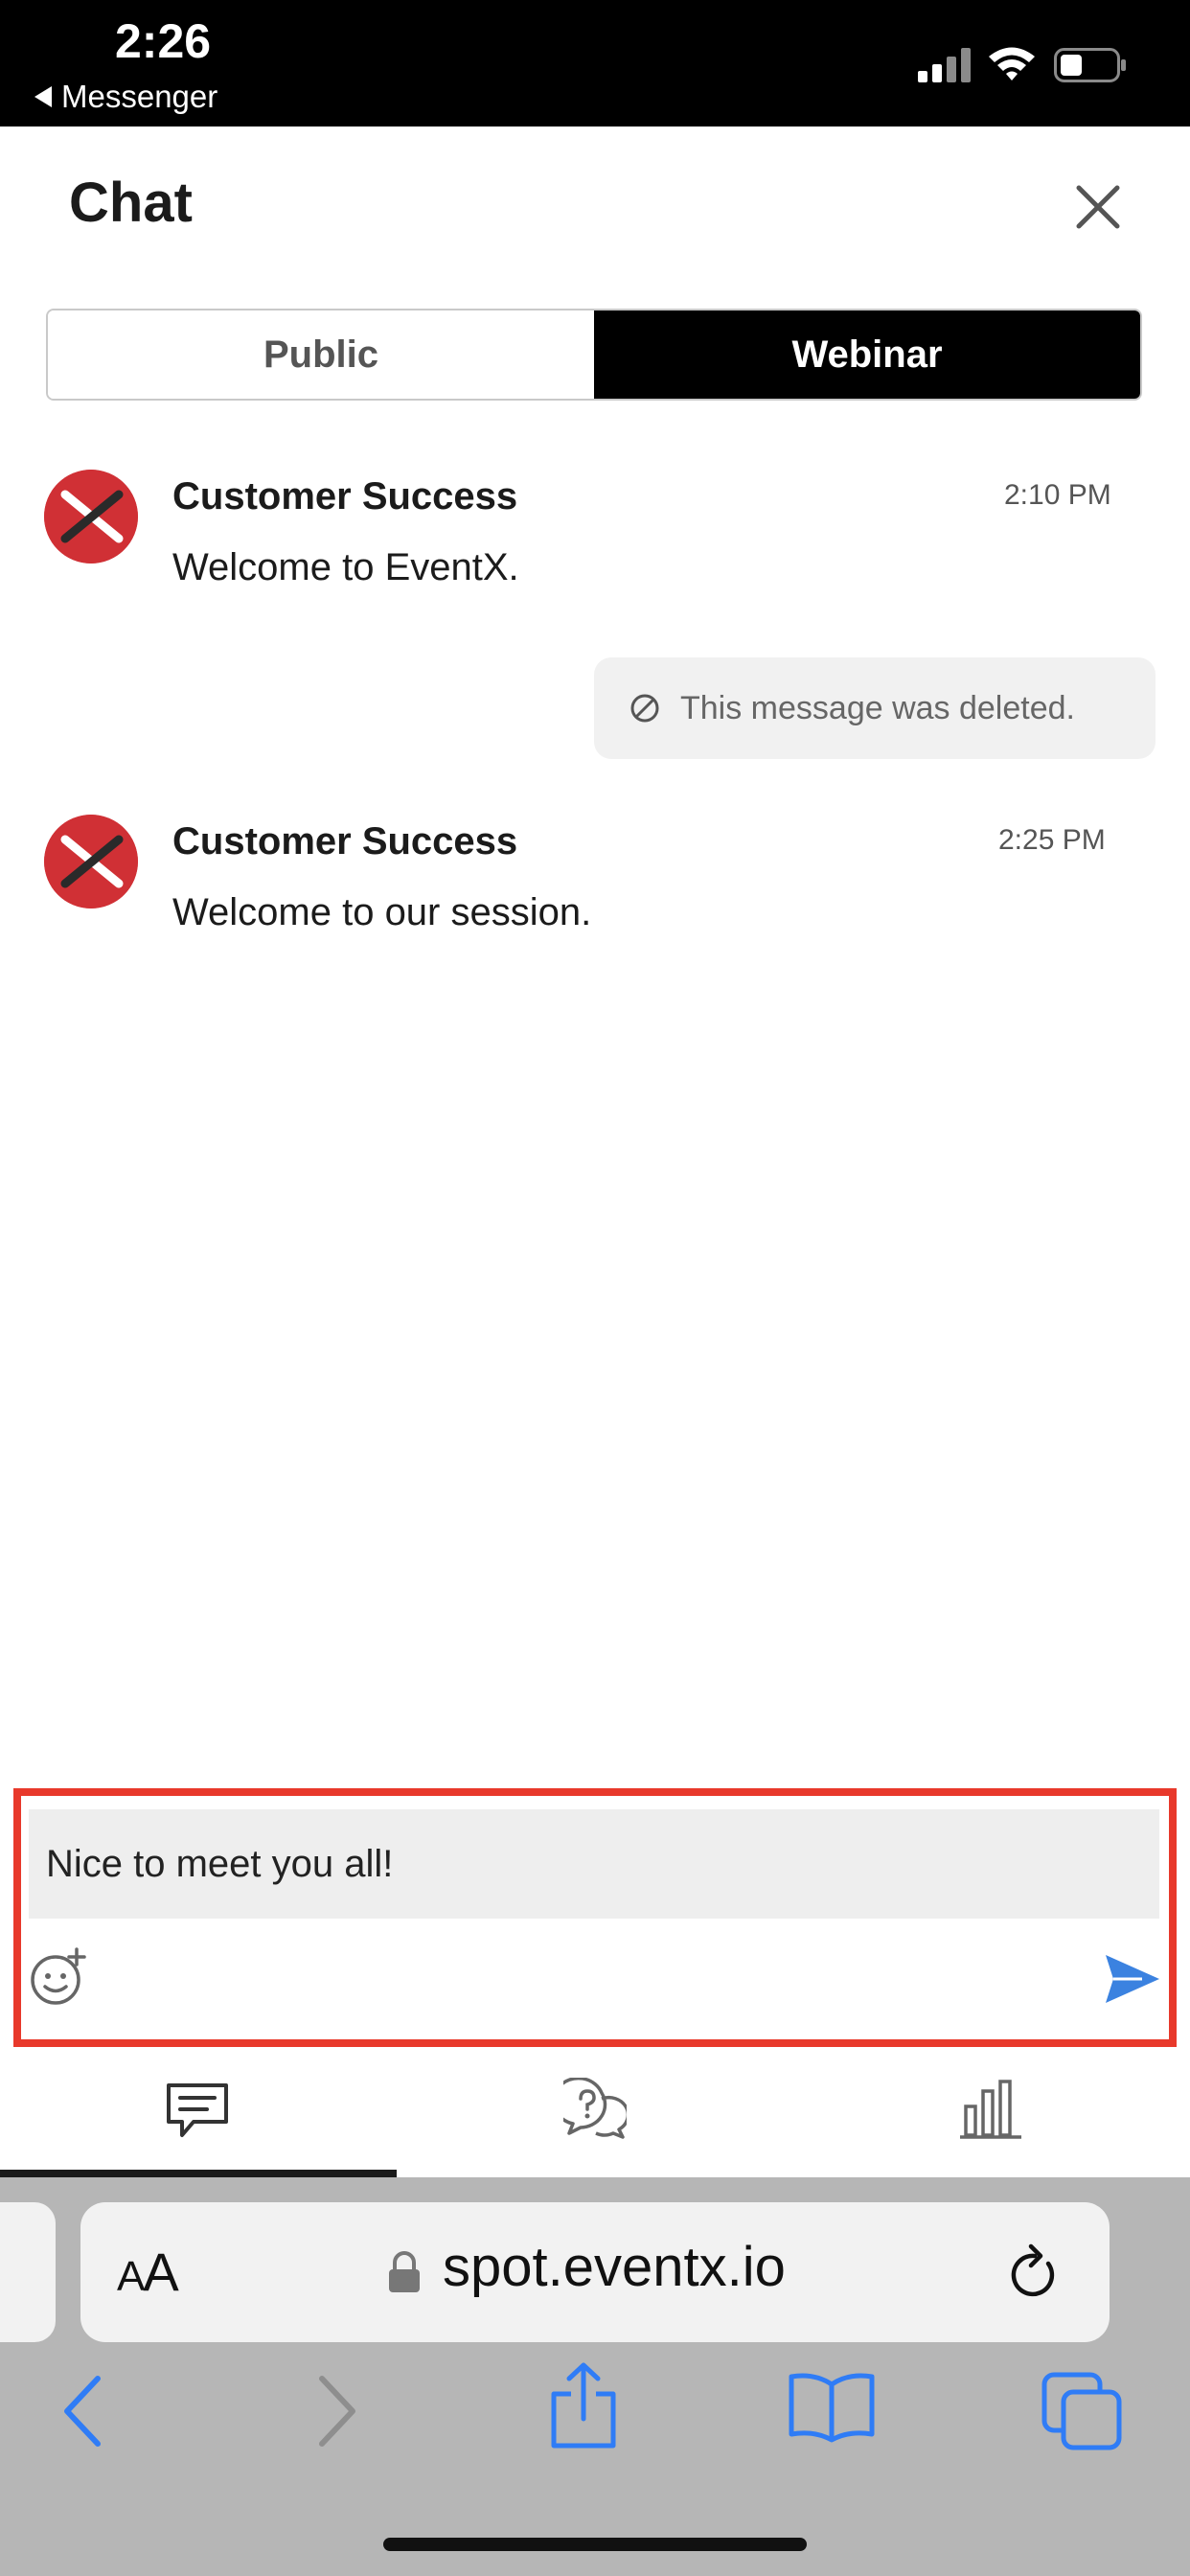 The width and height of the screenshot is (1190, 2576). Describe the element at coordinates (1098, 207) in the screenshot. I see `close-icon` at that location.